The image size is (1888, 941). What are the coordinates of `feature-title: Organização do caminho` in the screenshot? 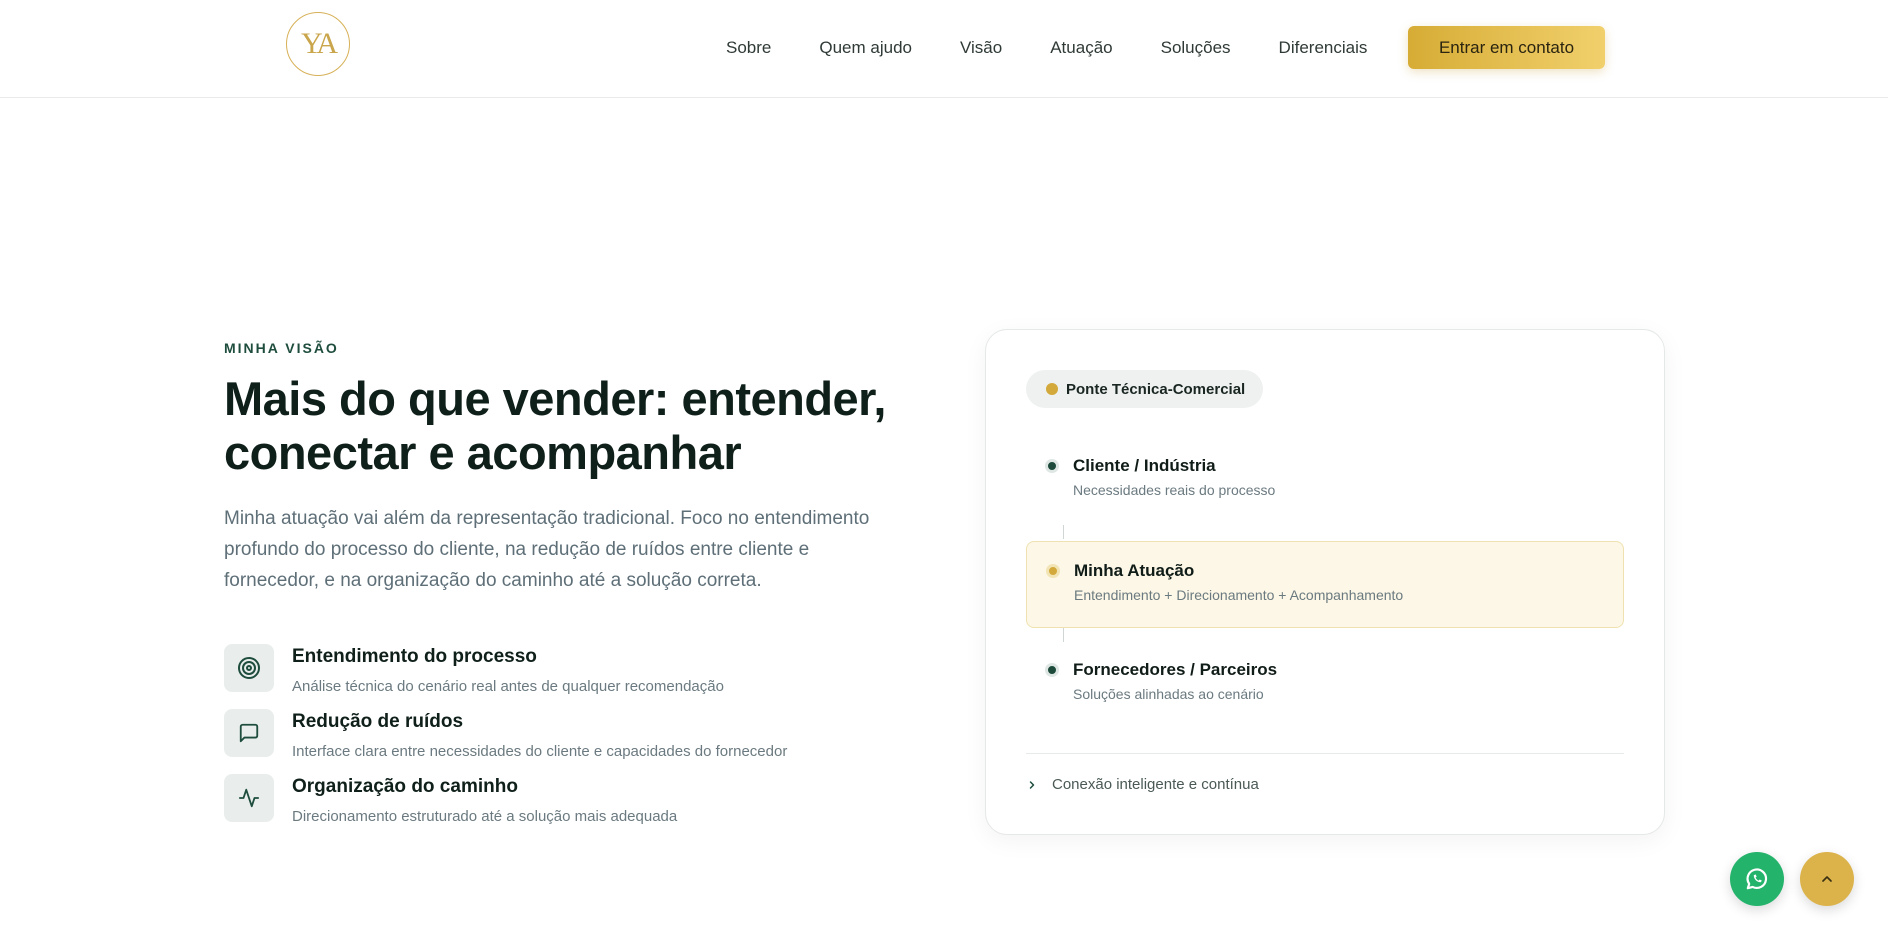 It's located at (405, 786).